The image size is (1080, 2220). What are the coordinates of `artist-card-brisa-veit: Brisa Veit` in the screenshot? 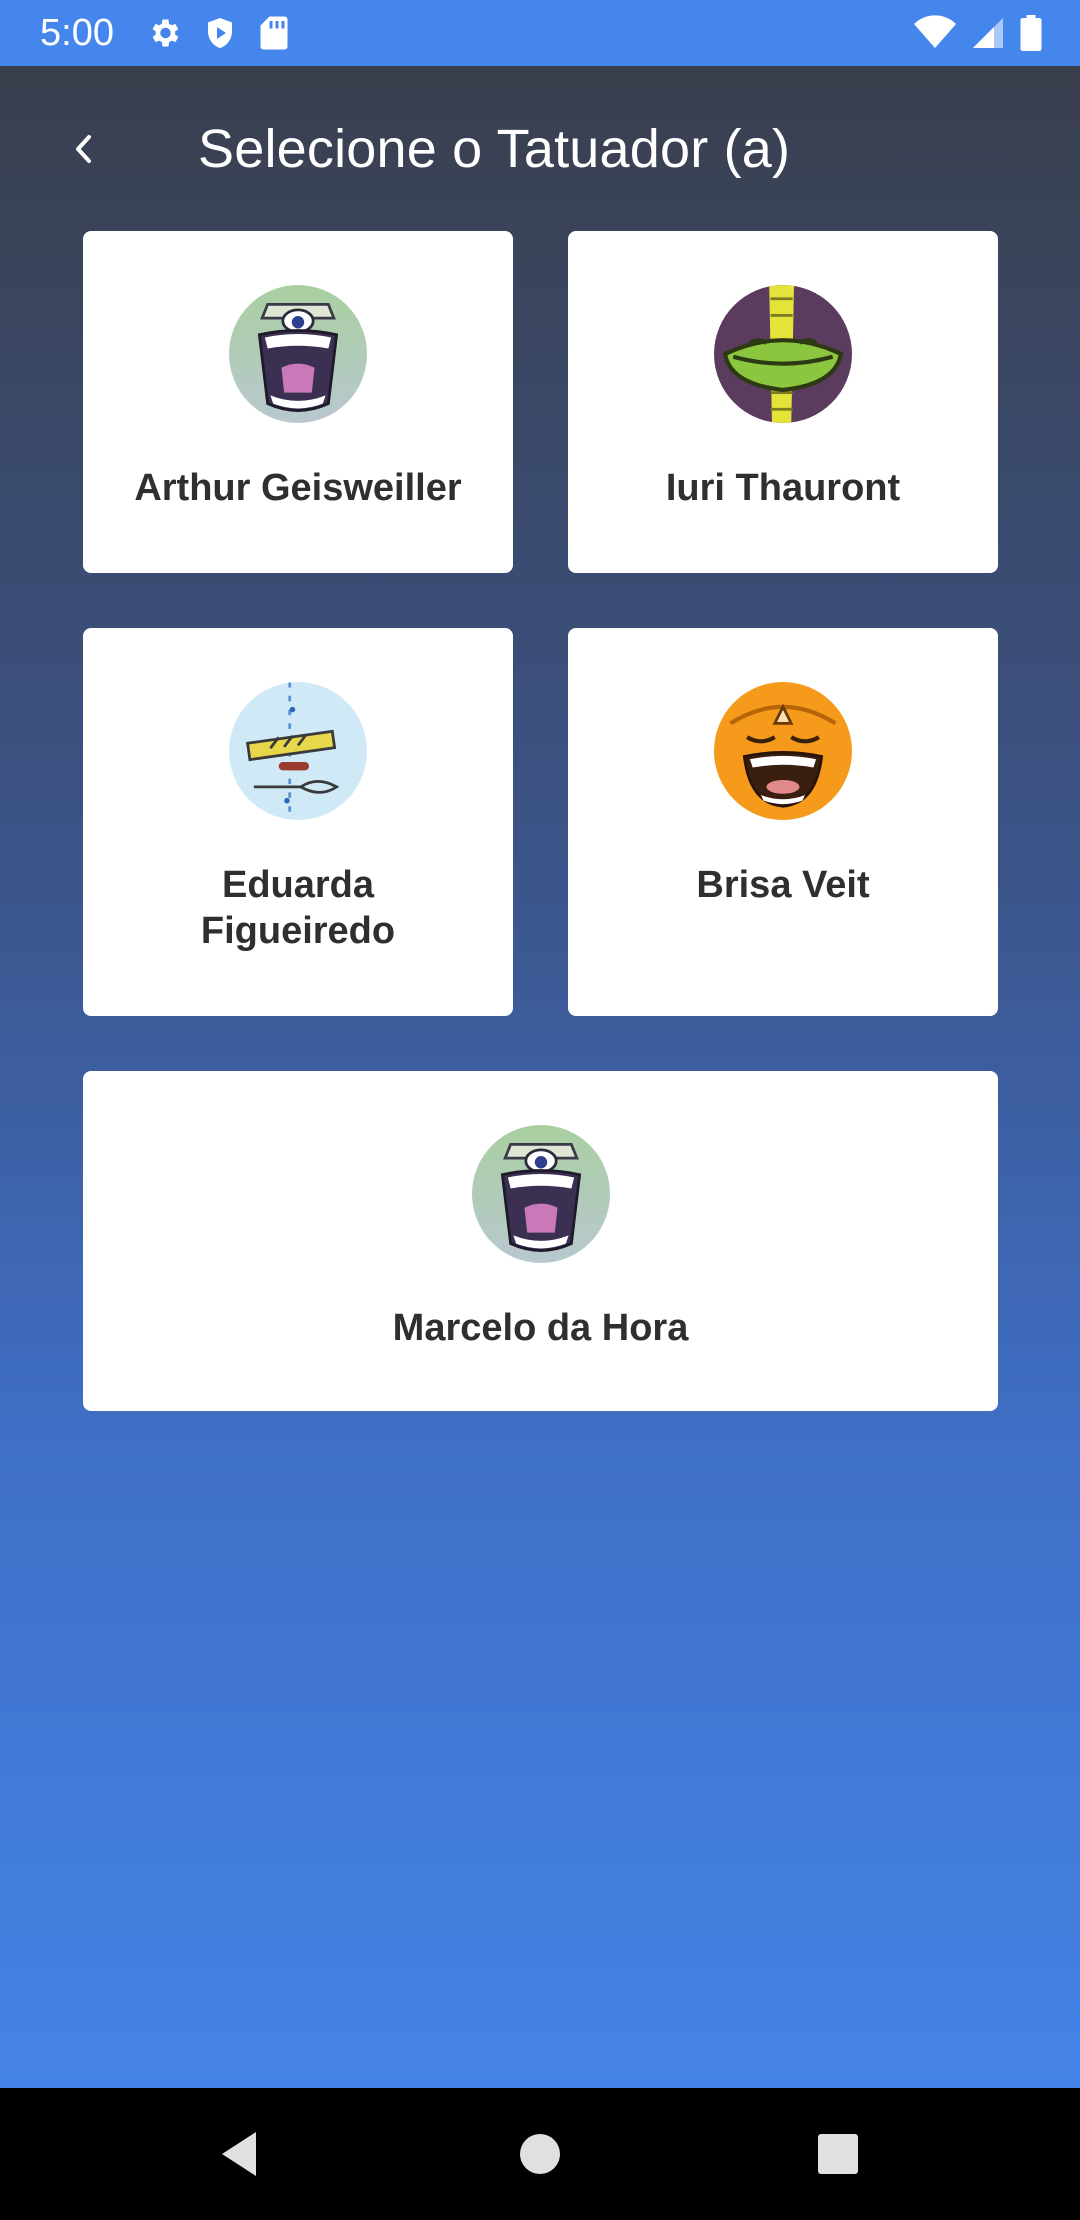 It's located at (783, 822).